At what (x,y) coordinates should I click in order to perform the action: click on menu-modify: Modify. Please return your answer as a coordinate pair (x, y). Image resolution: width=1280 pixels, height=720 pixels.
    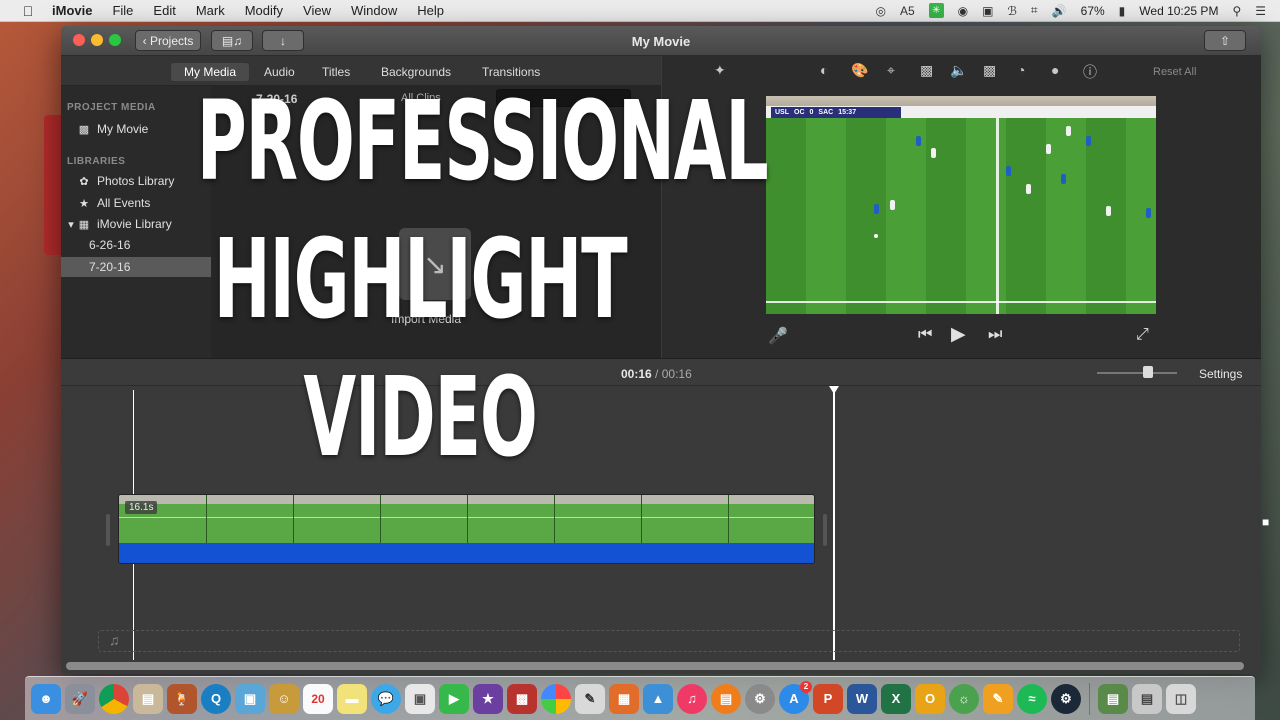
    Looking at the image, I should click on (264, 10).